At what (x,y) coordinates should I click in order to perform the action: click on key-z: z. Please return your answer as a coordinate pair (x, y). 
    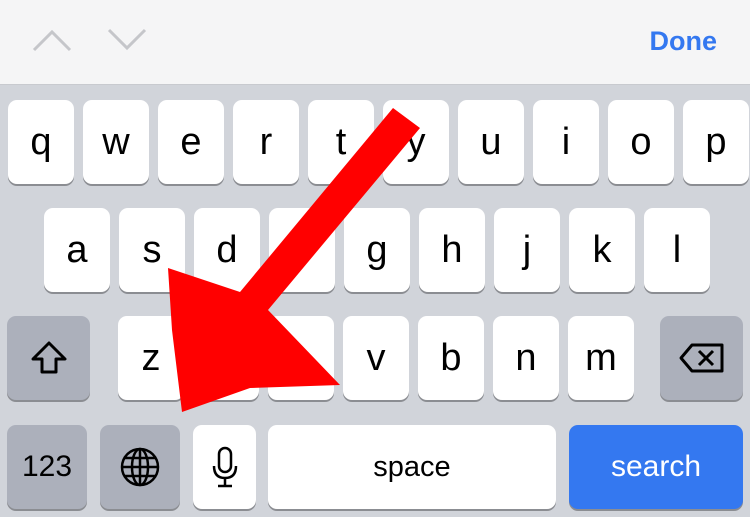
    Looking at the image, I should click on (151, 358).